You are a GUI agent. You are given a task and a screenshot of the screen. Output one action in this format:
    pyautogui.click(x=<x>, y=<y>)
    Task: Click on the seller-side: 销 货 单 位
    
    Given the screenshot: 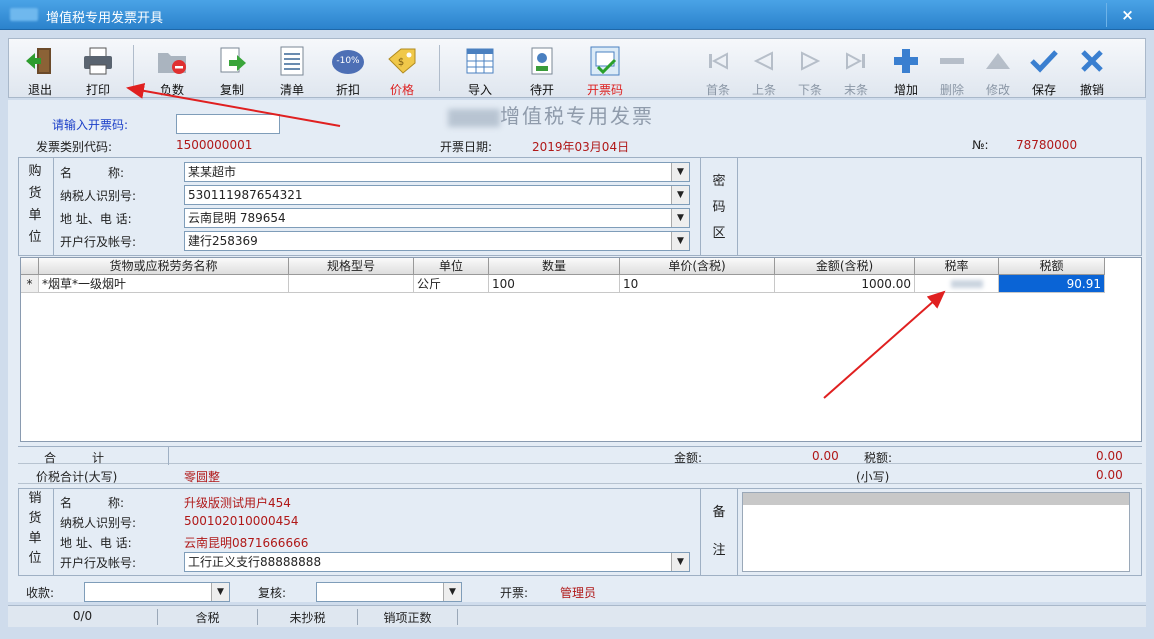 What is the action you would take?
    pyautogui.click(x=36, y=532)
    